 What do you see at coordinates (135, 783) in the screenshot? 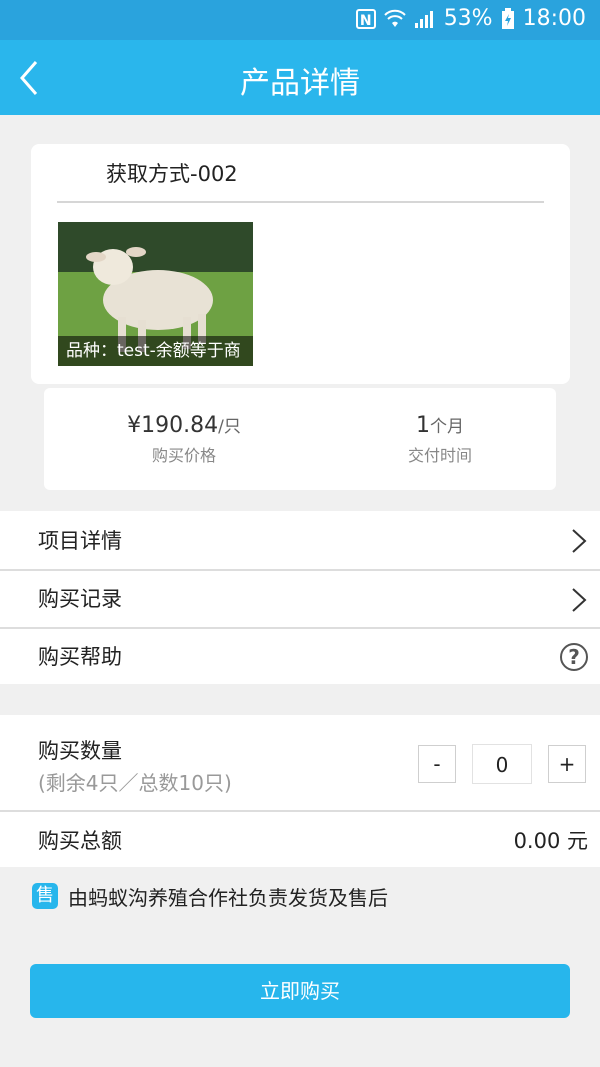
I see `remaining-stock: (剩余4只／总数10只)` at bounding box center [135, 783].